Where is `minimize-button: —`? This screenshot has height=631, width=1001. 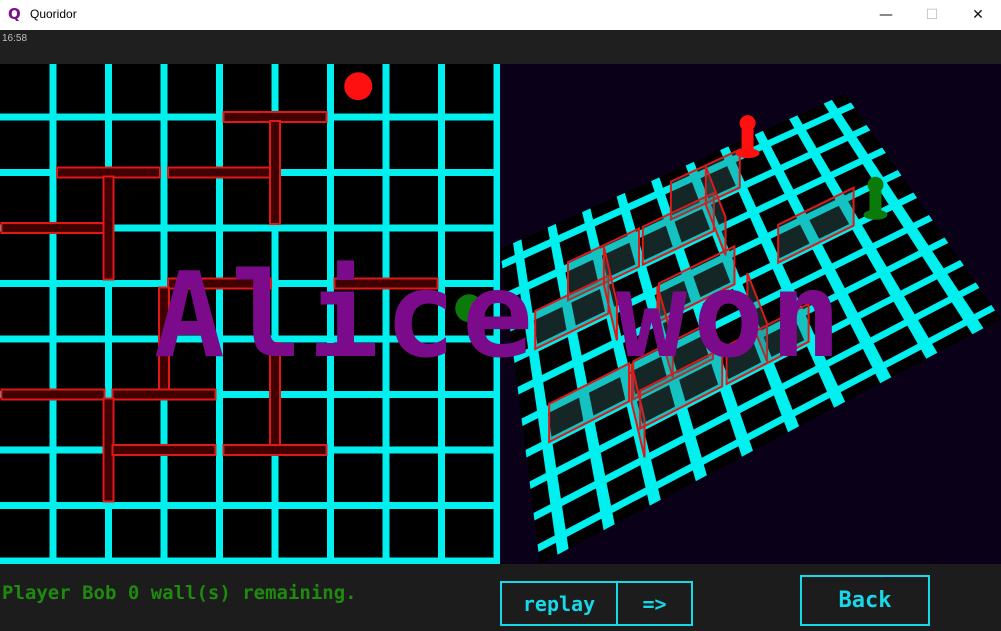 minimize-button: — is located at coordinates (886, 15).